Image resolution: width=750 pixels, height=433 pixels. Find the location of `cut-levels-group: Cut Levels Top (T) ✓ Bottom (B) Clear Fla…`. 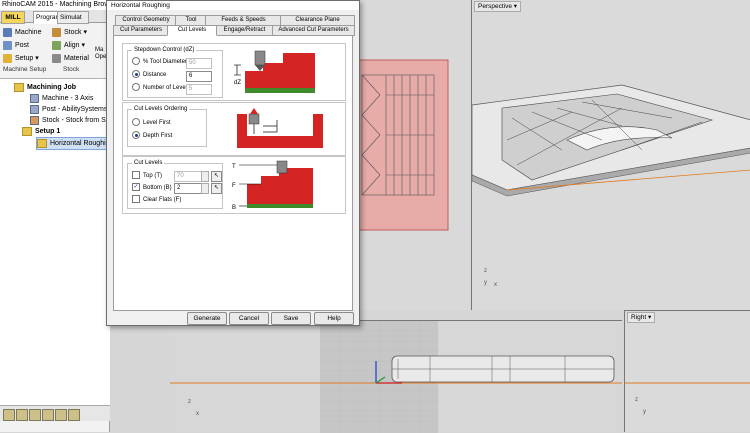

cut-levels-group: Cut Levels Top (T) ✓ Bottom (B) Clear Fla… is located at coordinates (175, 184).